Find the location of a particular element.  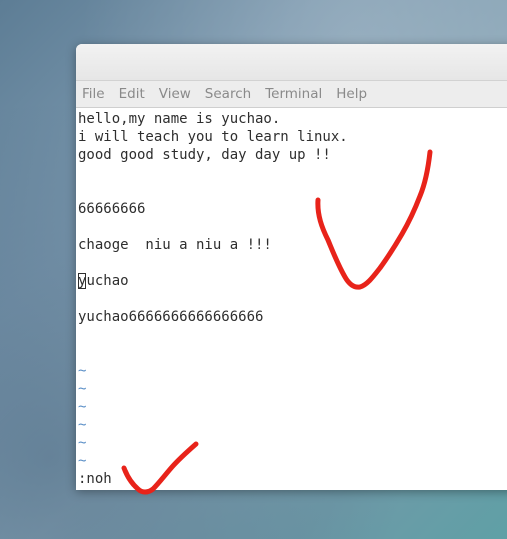

terminal-line: yuchao6666666666666666 is located at coordinates (171, 317).